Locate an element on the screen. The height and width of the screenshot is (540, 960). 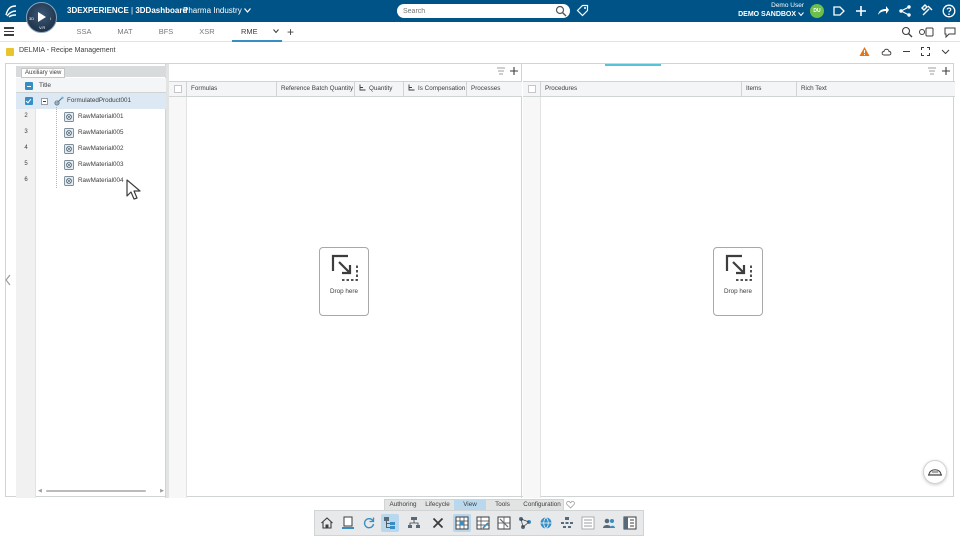
tree-row: 3 RawMaterial005 is located at coordinates (91, 133).